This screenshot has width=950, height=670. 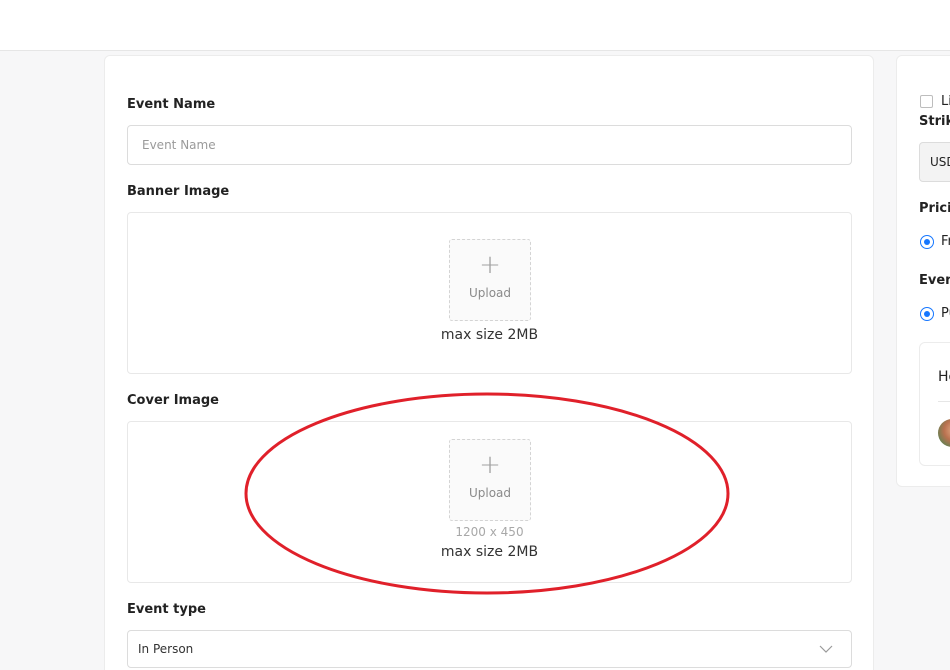 I want to click on event-name-input, so click(x=489, y=145).